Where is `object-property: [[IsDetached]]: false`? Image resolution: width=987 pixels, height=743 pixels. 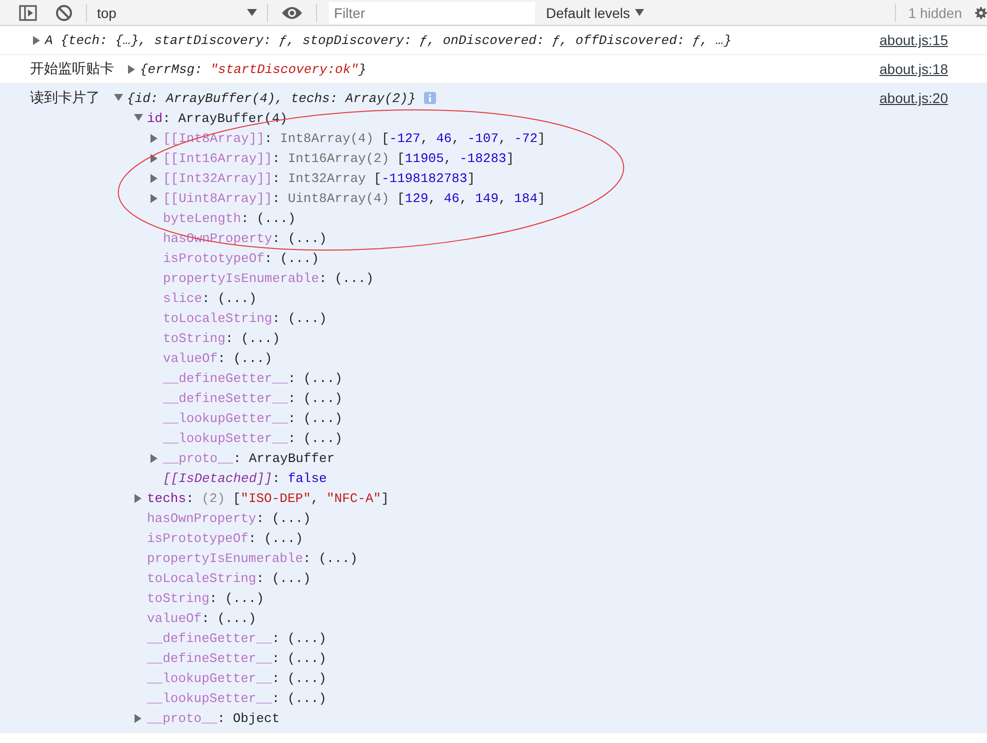
object-property: [[IsDetached]]: false is located at coordinates (245, 478).